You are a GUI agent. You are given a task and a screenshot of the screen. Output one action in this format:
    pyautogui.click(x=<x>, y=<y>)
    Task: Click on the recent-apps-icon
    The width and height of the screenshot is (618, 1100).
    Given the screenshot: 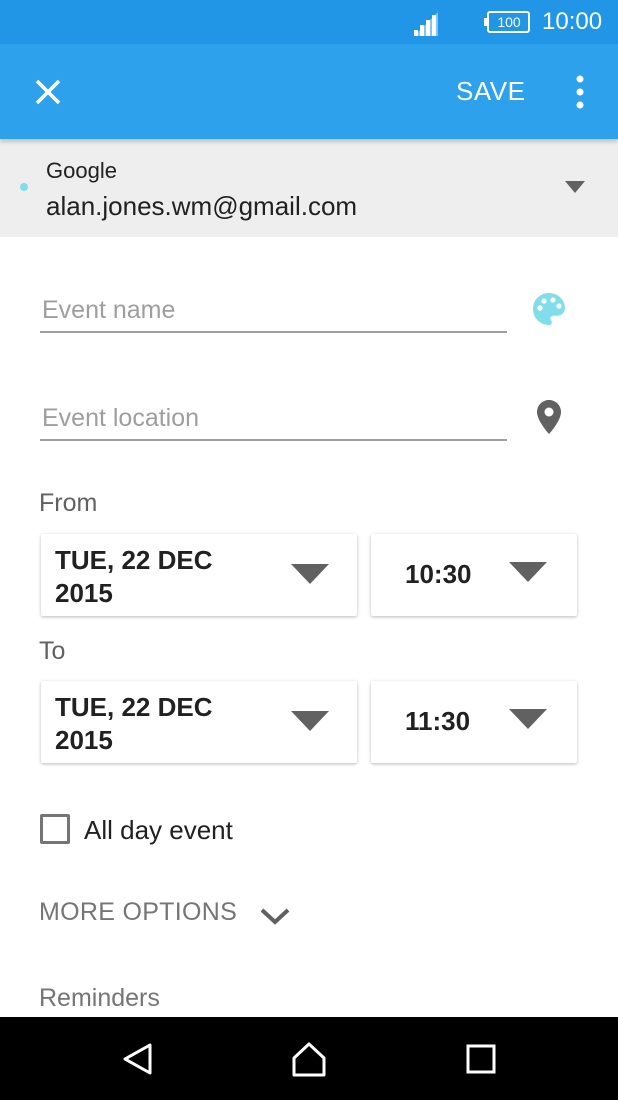 What is the action you would take?
    pyautogui.click(x=481, y=1059)
    